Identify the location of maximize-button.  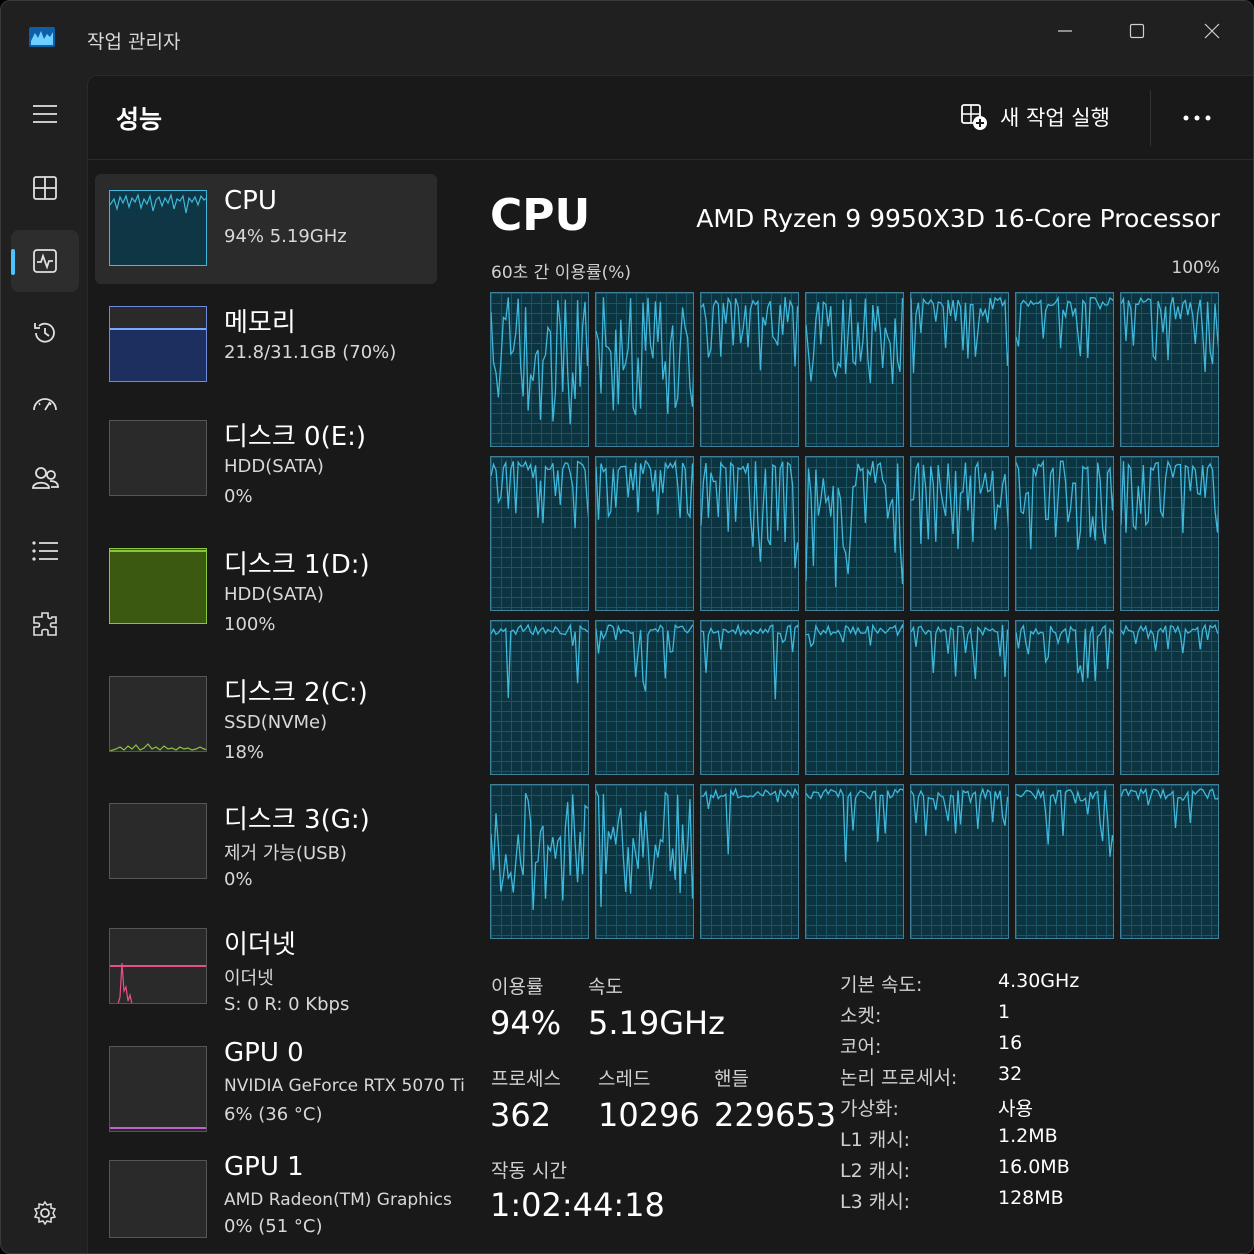
(1137, 31).